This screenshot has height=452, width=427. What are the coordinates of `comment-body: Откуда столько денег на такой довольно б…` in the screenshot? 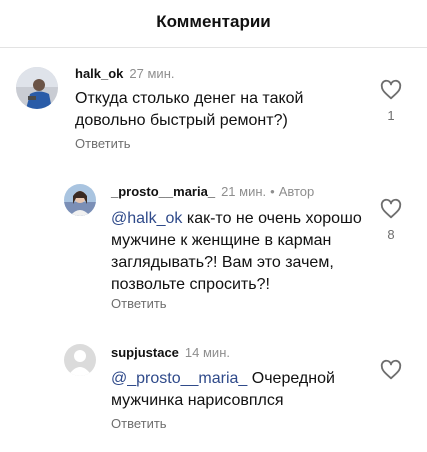 It's located at (189, 109).